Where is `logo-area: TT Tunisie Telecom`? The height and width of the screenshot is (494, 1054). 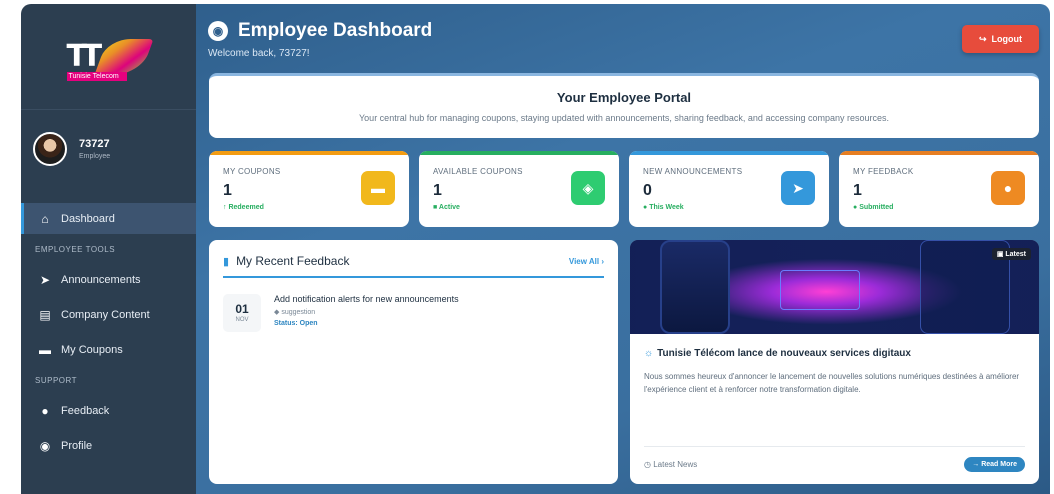 logo-area: TT Tunisie Telecom is located at coordinates (108, 57).